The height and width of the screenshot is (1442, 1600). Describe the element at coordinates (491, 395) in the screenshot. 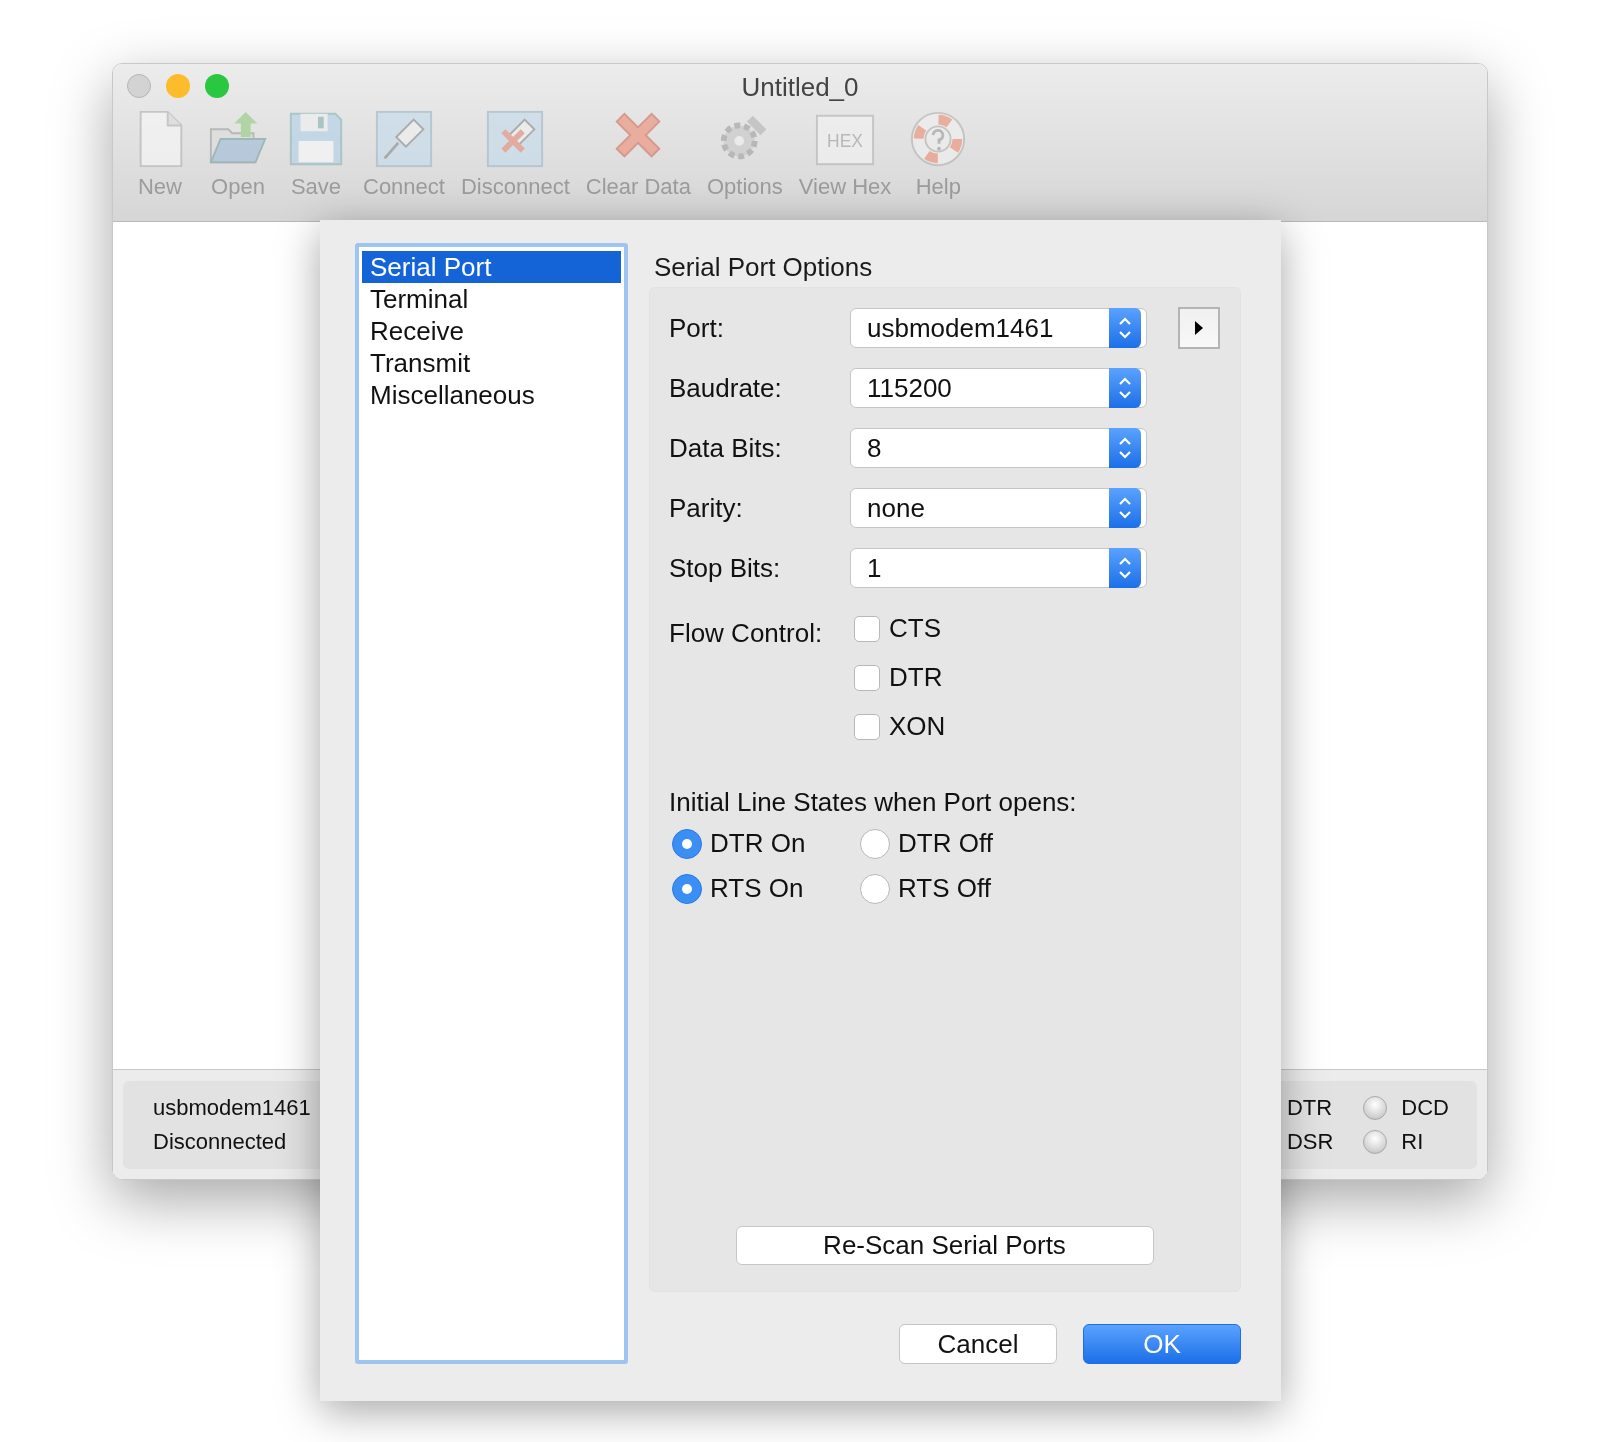

I see `category-item: Miscellaneous` at that location.